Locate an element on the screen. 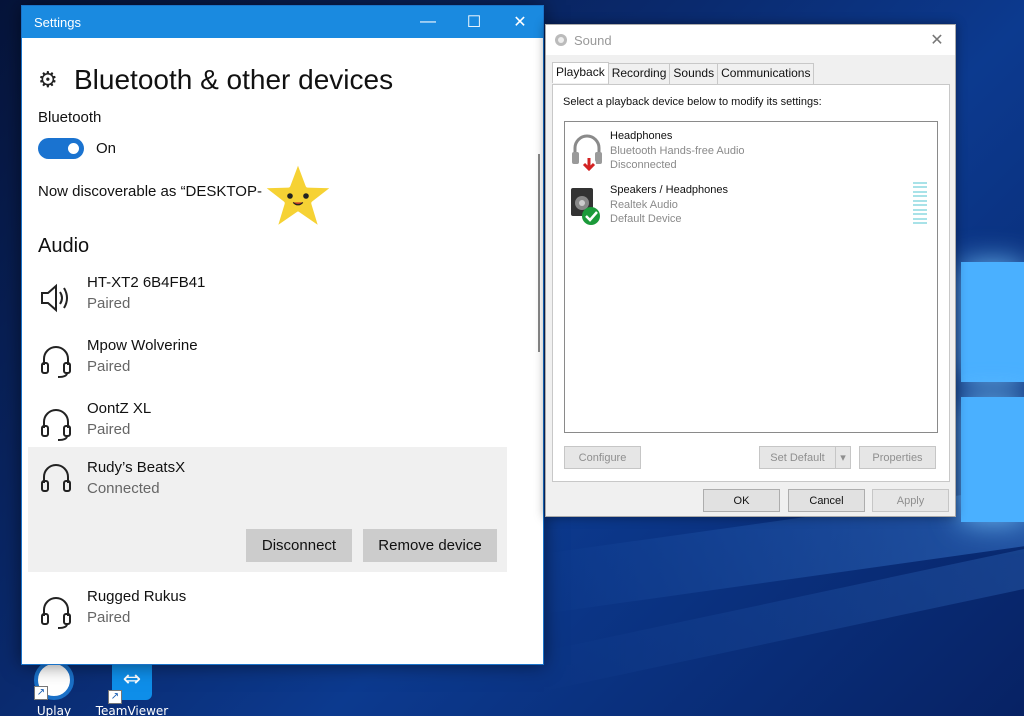 The width and height of the screenshot is (1024, 716). device-item: Rugged Rukus Paired is located at coordinates (267, 611).